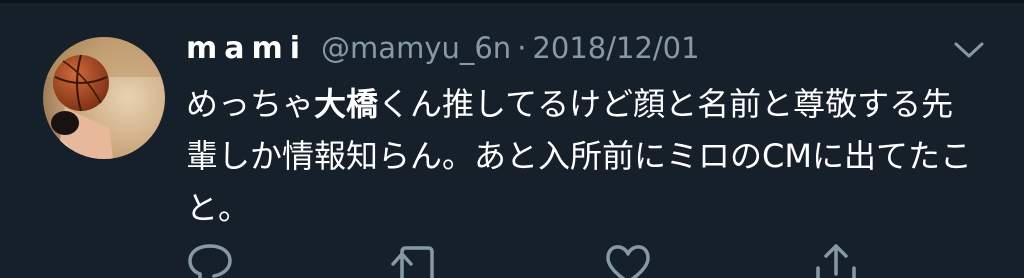  Describe the element at coordinates (246, 48) in the screenshot. I see `display-name: mami` at that location.